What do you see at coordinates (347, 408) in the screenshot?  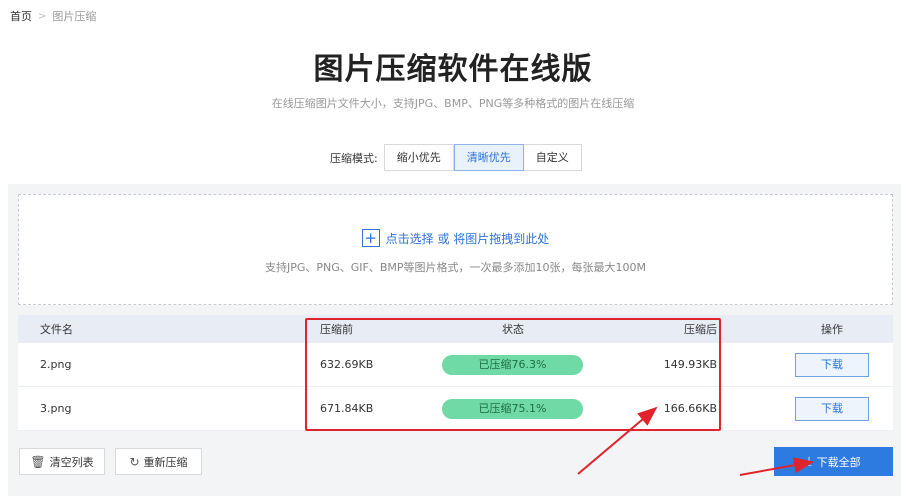 I see `size-before: 671.84KB` at bounding box center [347, 408].